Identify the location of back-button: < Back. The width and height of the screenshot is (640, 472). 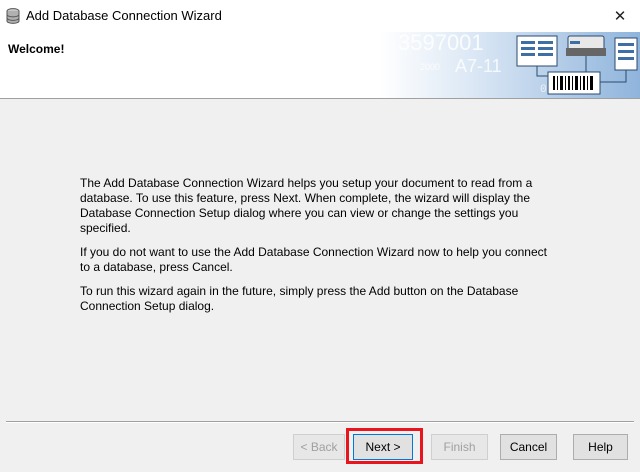
(319, 447).